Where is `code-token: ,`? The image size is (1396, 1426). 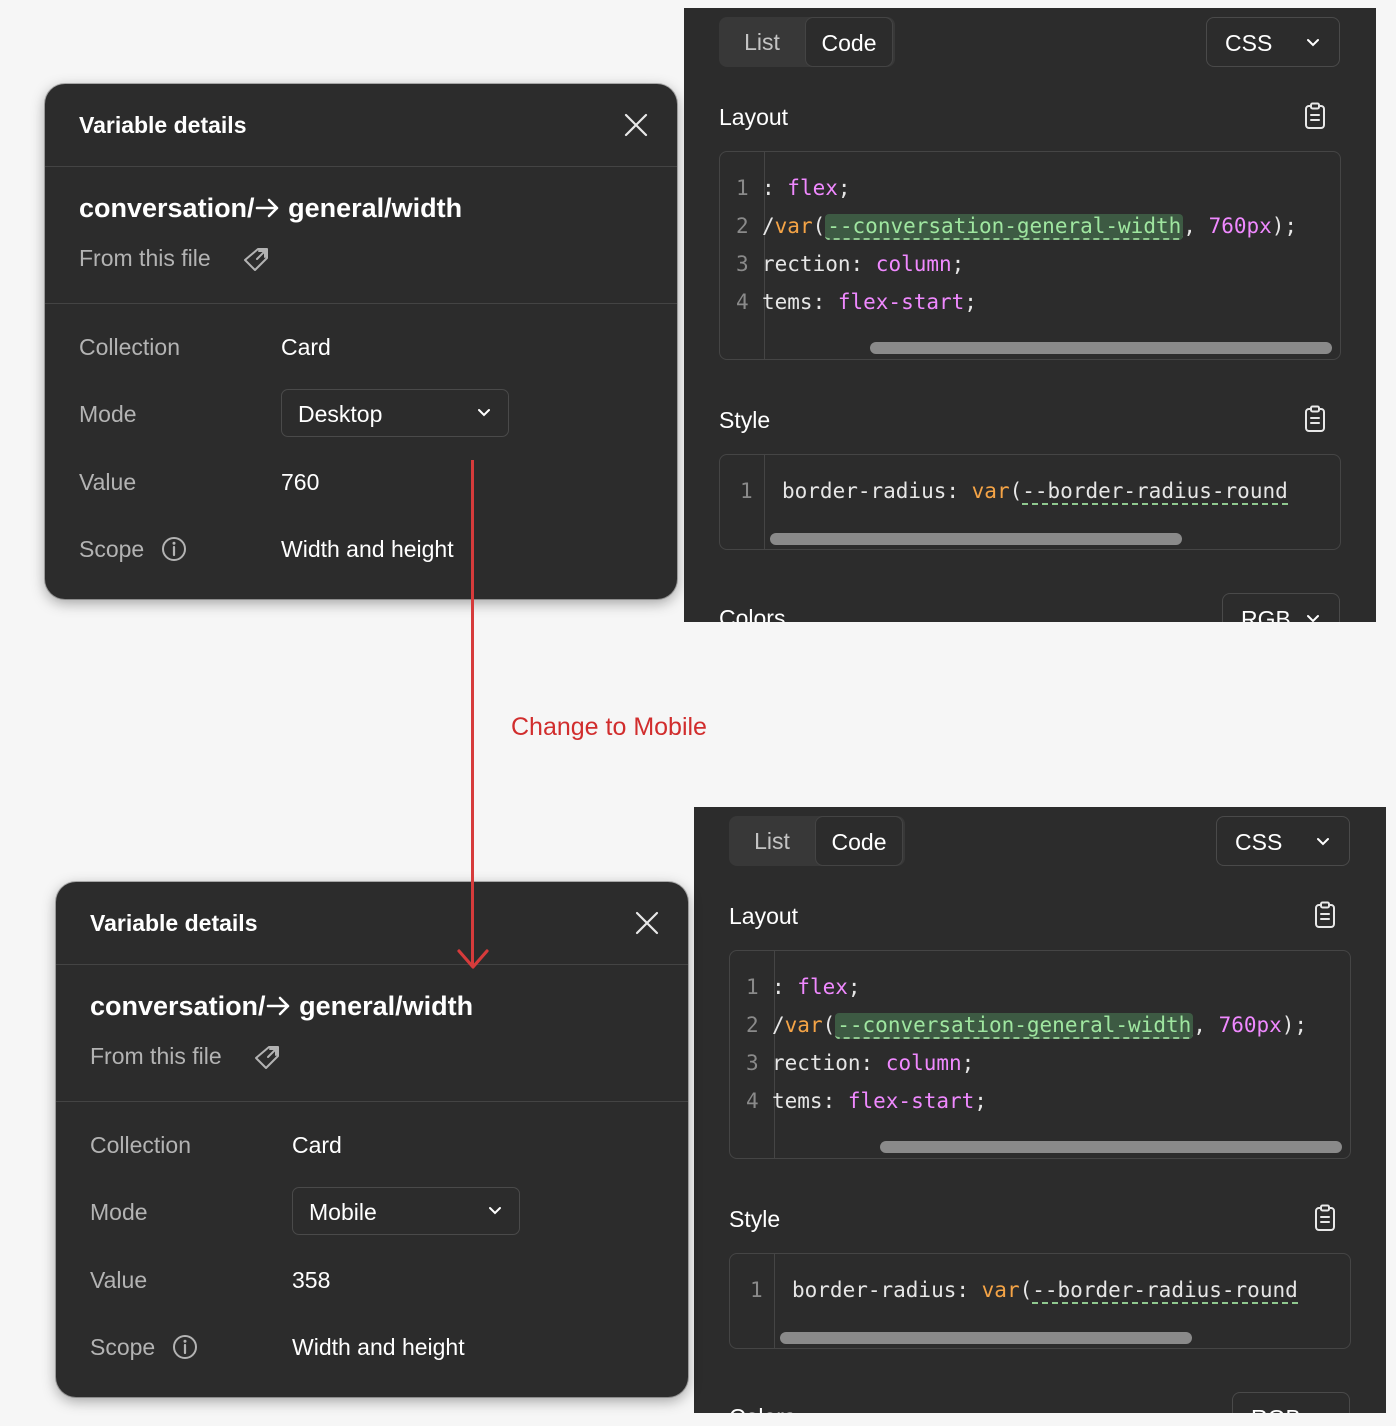
code-token: , is located at coordinates (1206, 1025).